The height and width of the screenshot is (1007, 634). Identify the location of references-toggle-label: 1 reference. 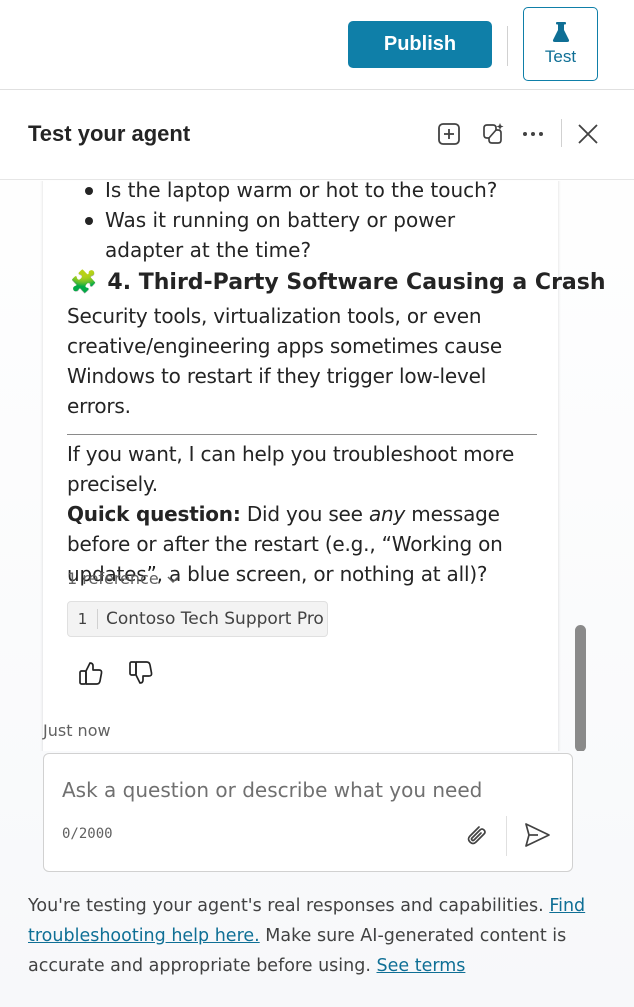
(113, 578).